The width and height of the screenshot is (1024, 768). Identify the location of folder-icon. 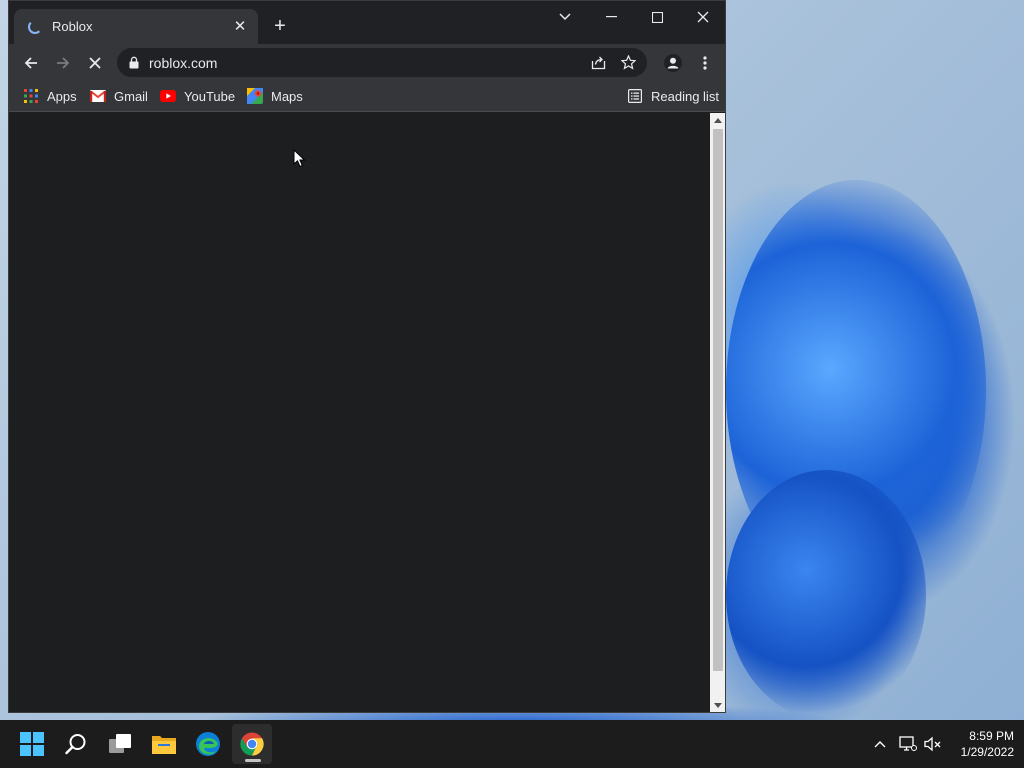
(164, 745).